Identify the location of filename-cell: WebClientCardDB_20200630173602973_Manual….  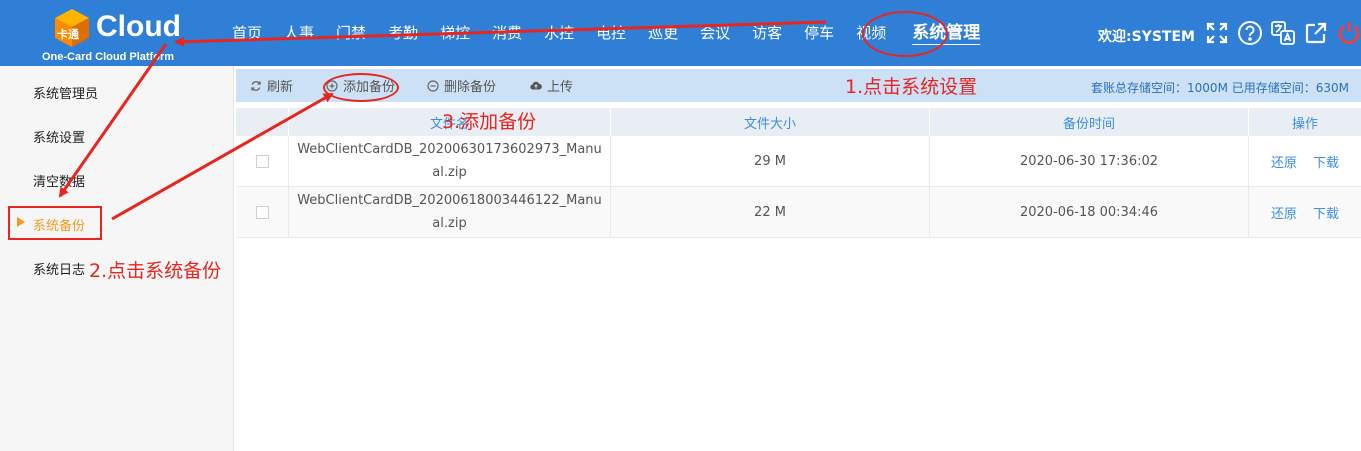
(450, 161).